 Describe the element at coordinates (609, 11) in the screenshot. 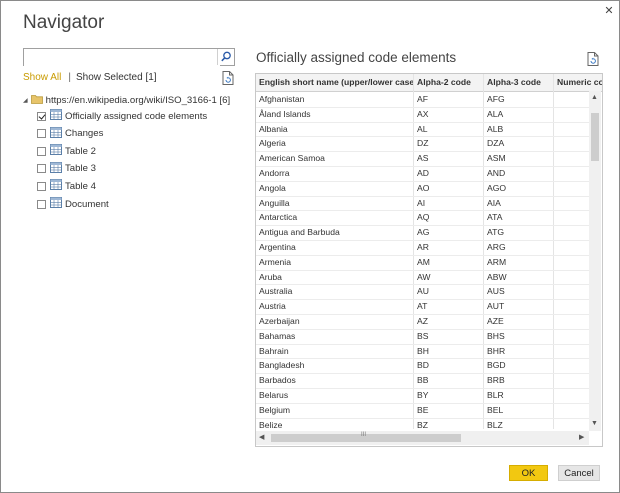

I see `close-icon: ✕` at that location.